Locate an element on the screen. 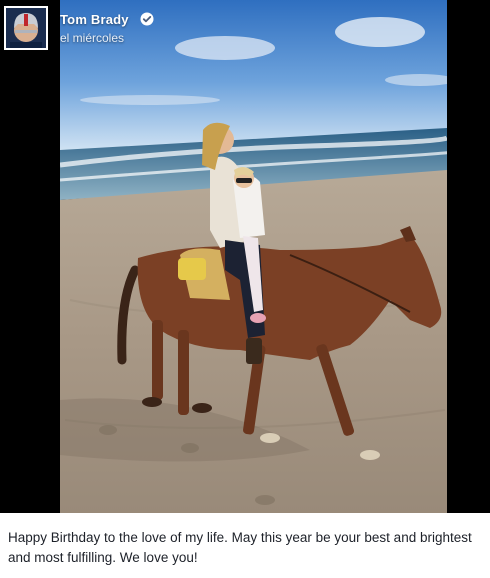 This screenshot has height=578, width=490. profile-avatar is located at coordinates (26, 28).